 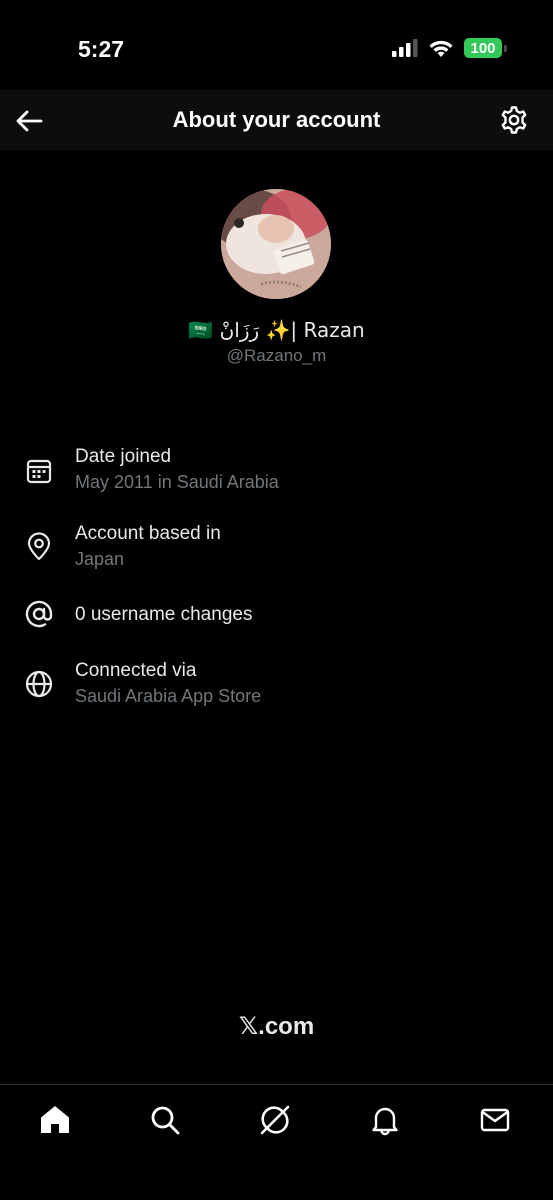 I want to click on grok-icon, so click(x=275, y=1120).